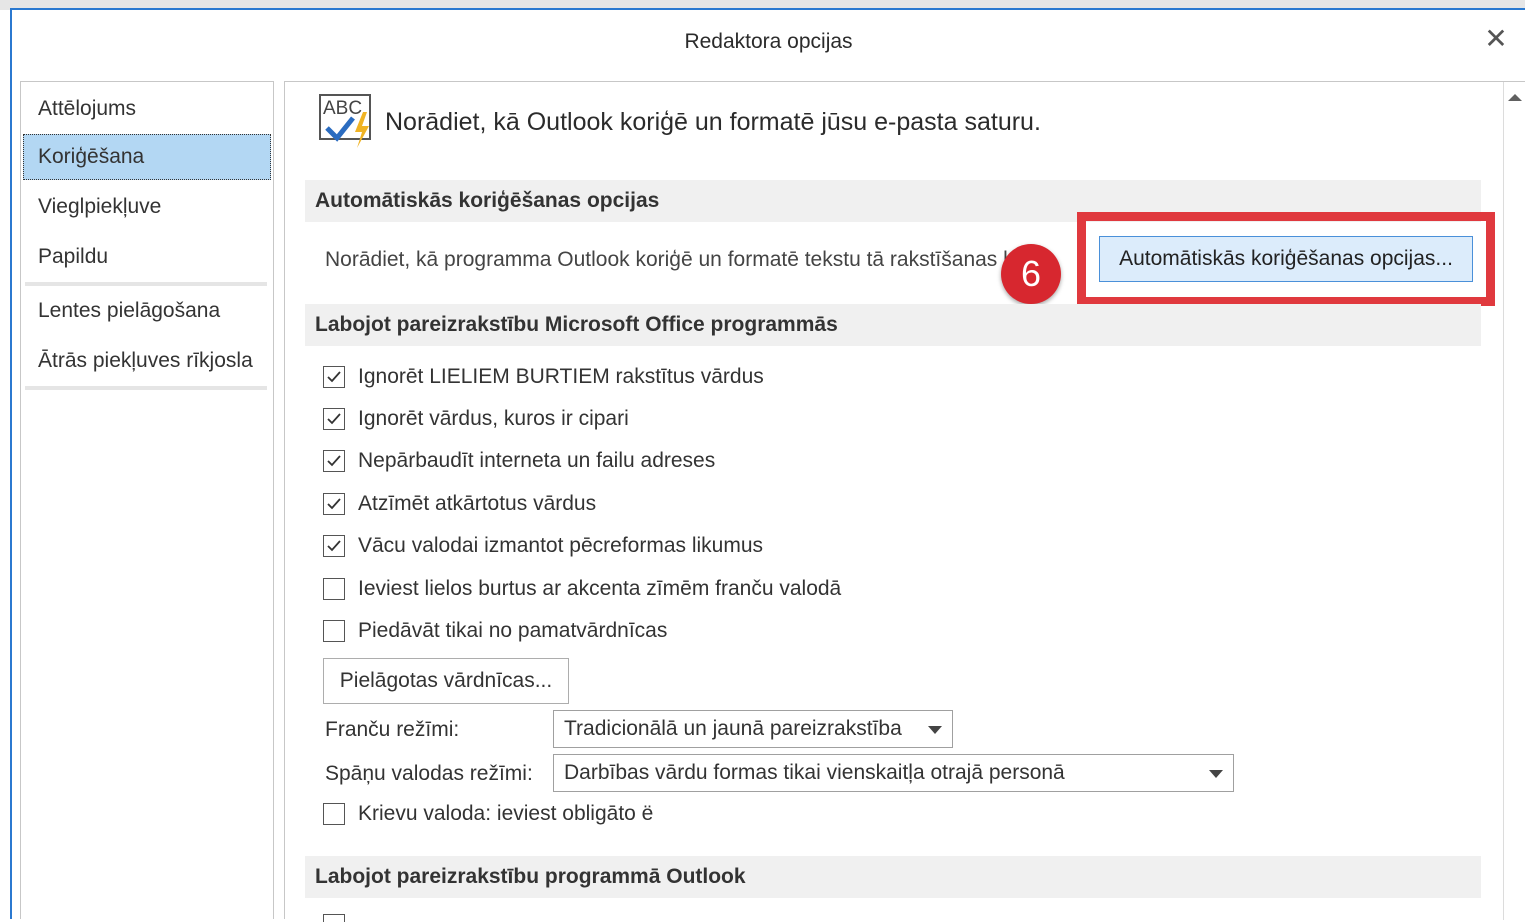  I want to click on spelling-check-icon: ABC, so click(345, 121).